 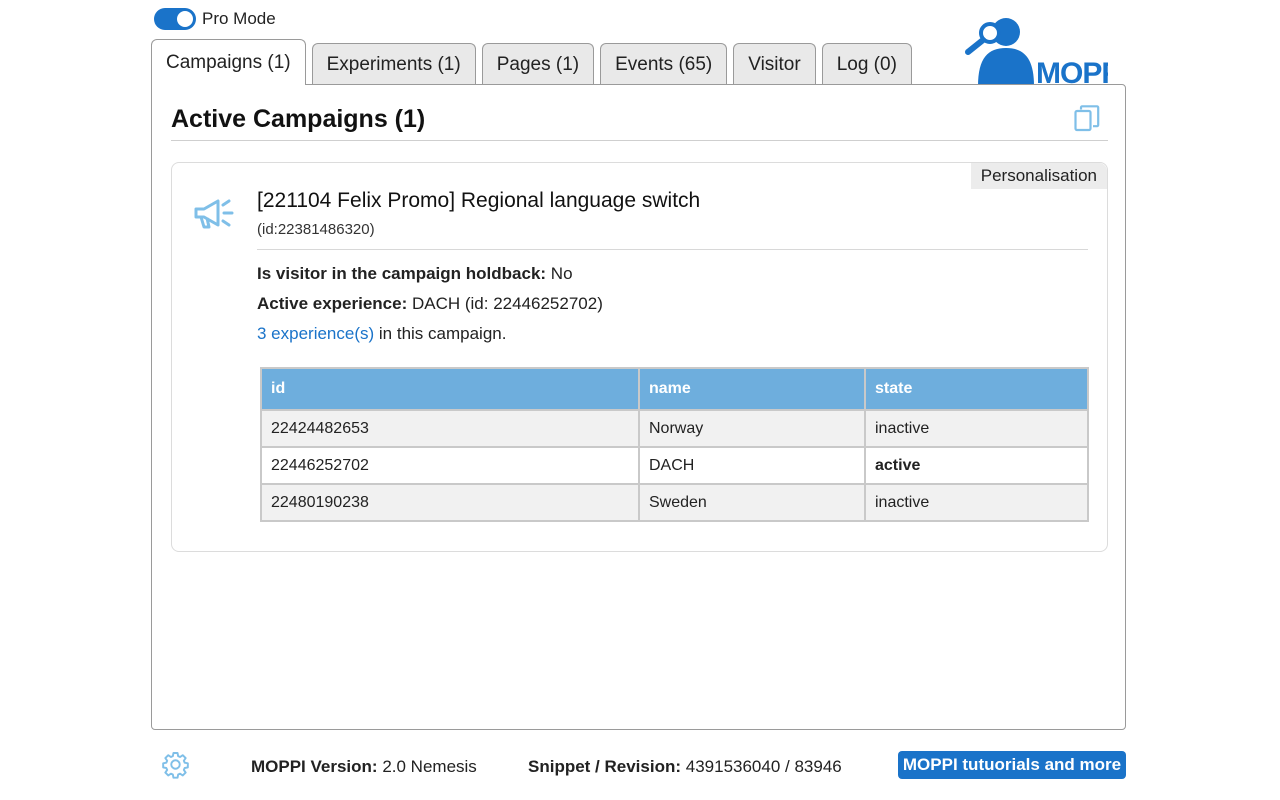 What do you see at coordinates (1036, 52) in the screenshot?
I see `moppi-logo: MOPPI` at bounding box center [1036, 52].